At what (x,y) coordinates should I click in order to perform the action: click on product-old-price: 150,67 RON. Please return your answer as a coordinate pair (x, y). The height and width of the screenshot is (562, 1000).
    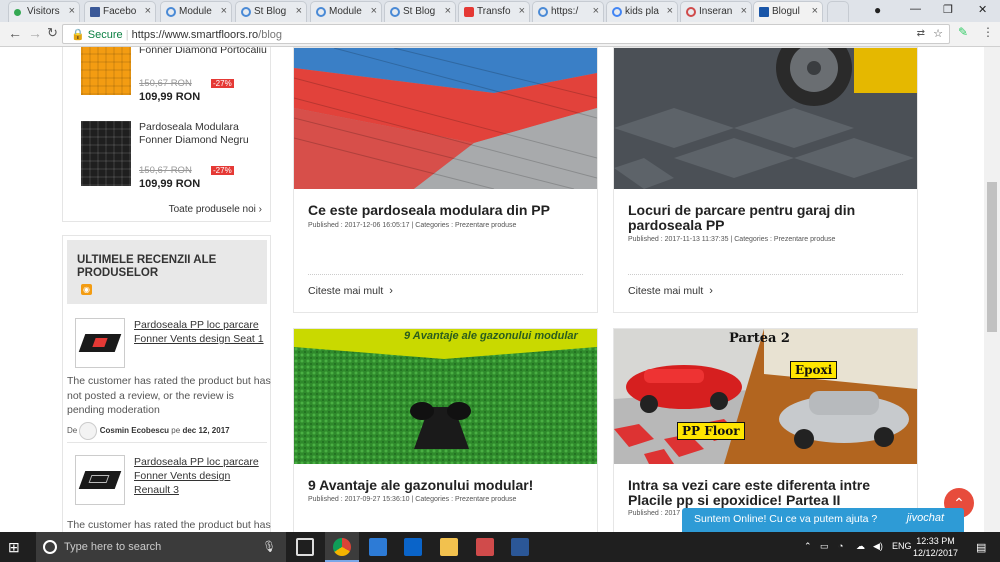
    Looking at the image, I should click on (165, 170).